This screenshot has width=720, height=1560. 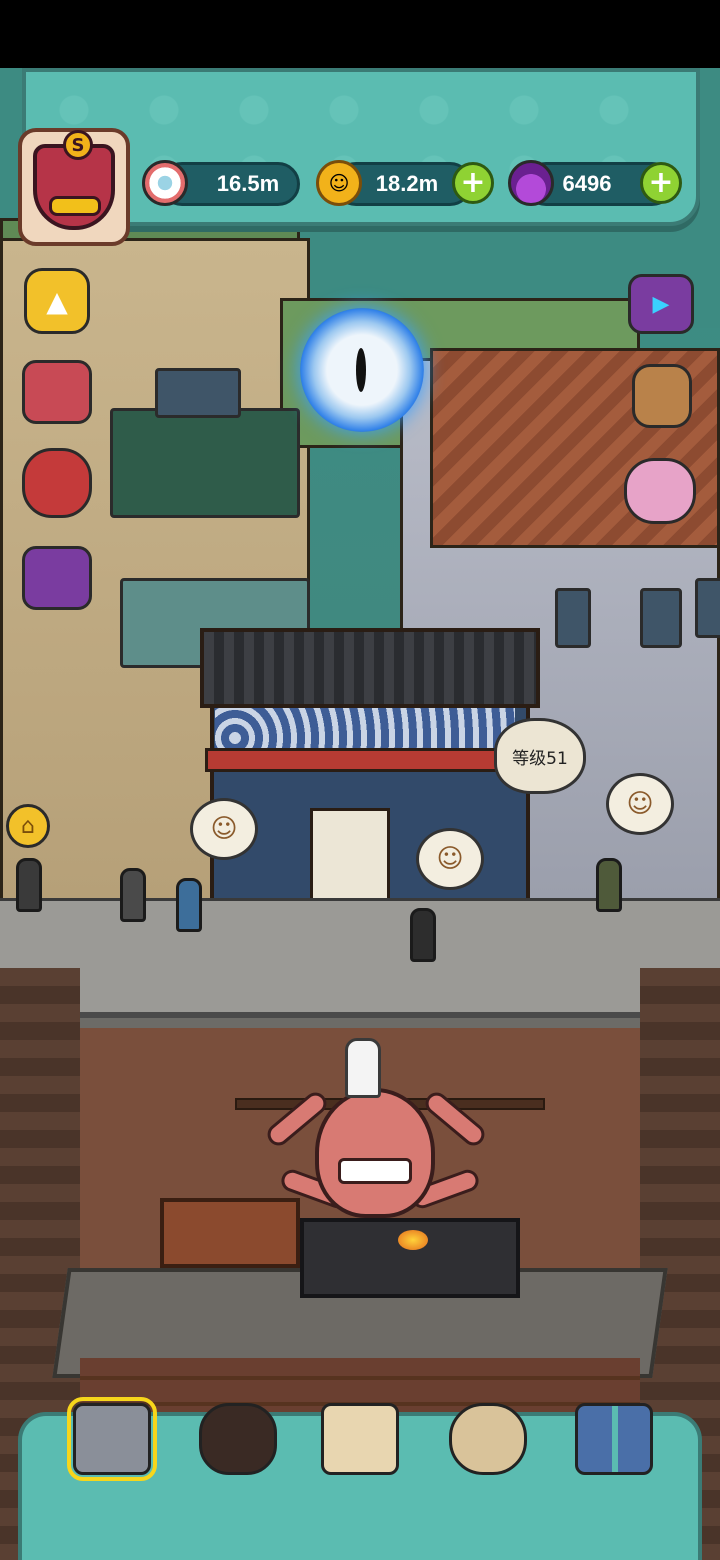 What do you see at coordinates (57, 392) in the screenshot?
I see `gift-box-icon` at bounding box center [57, 392].